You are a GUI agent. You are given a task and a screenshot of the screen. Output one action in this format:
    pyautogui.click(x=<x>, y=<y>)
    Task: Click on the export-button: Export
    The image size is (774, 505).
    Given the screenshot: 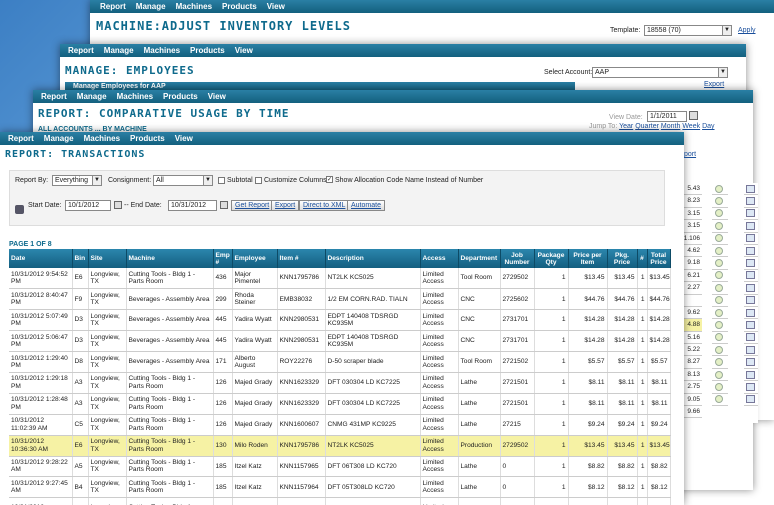 What is the action you would take?
    pyautogui.click(x=285, y=205)
    